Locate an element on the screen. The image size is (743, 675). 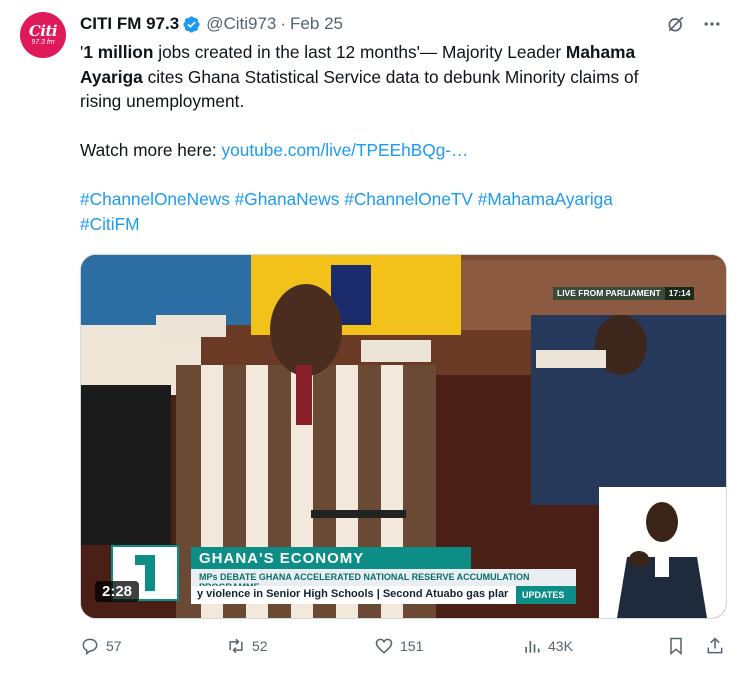
hashtag-link: #GhanaNews is located at coordinates (287, 199).